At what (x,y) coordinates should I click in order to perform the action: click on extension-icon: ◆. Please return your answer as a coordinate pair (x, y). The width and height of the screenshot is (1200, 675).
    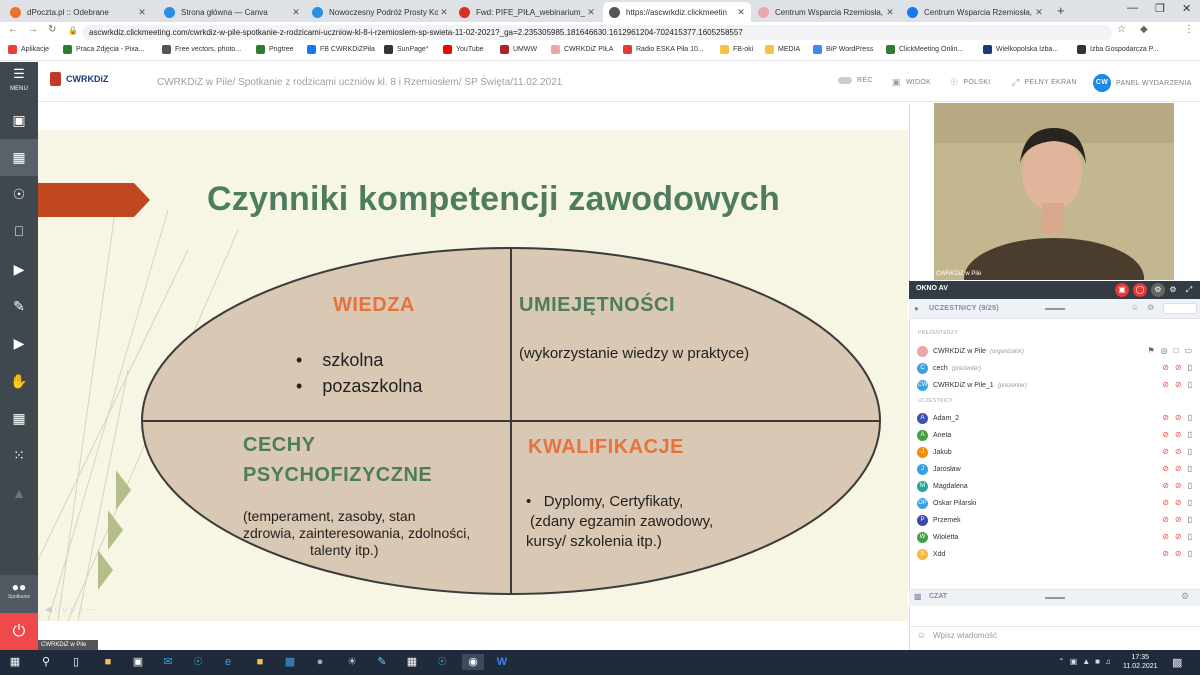
    Looking at the image, I should click on (1144, 29).